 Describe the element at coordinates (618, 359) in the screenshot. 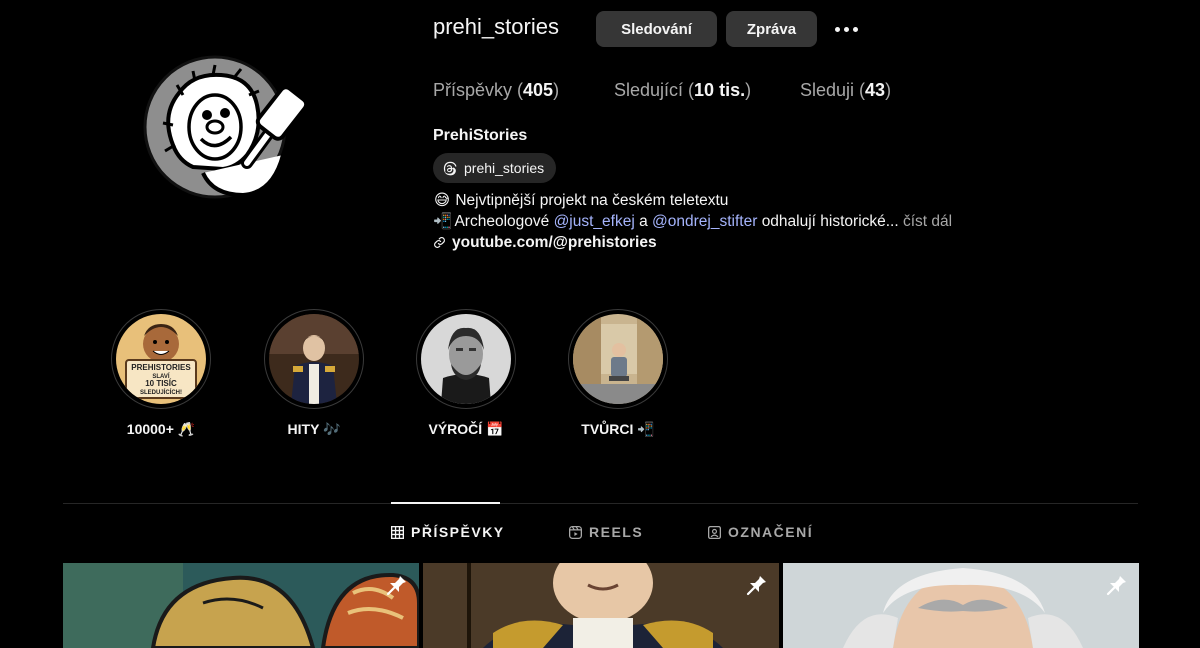

I see `highlight-tvurci-image` at that location.